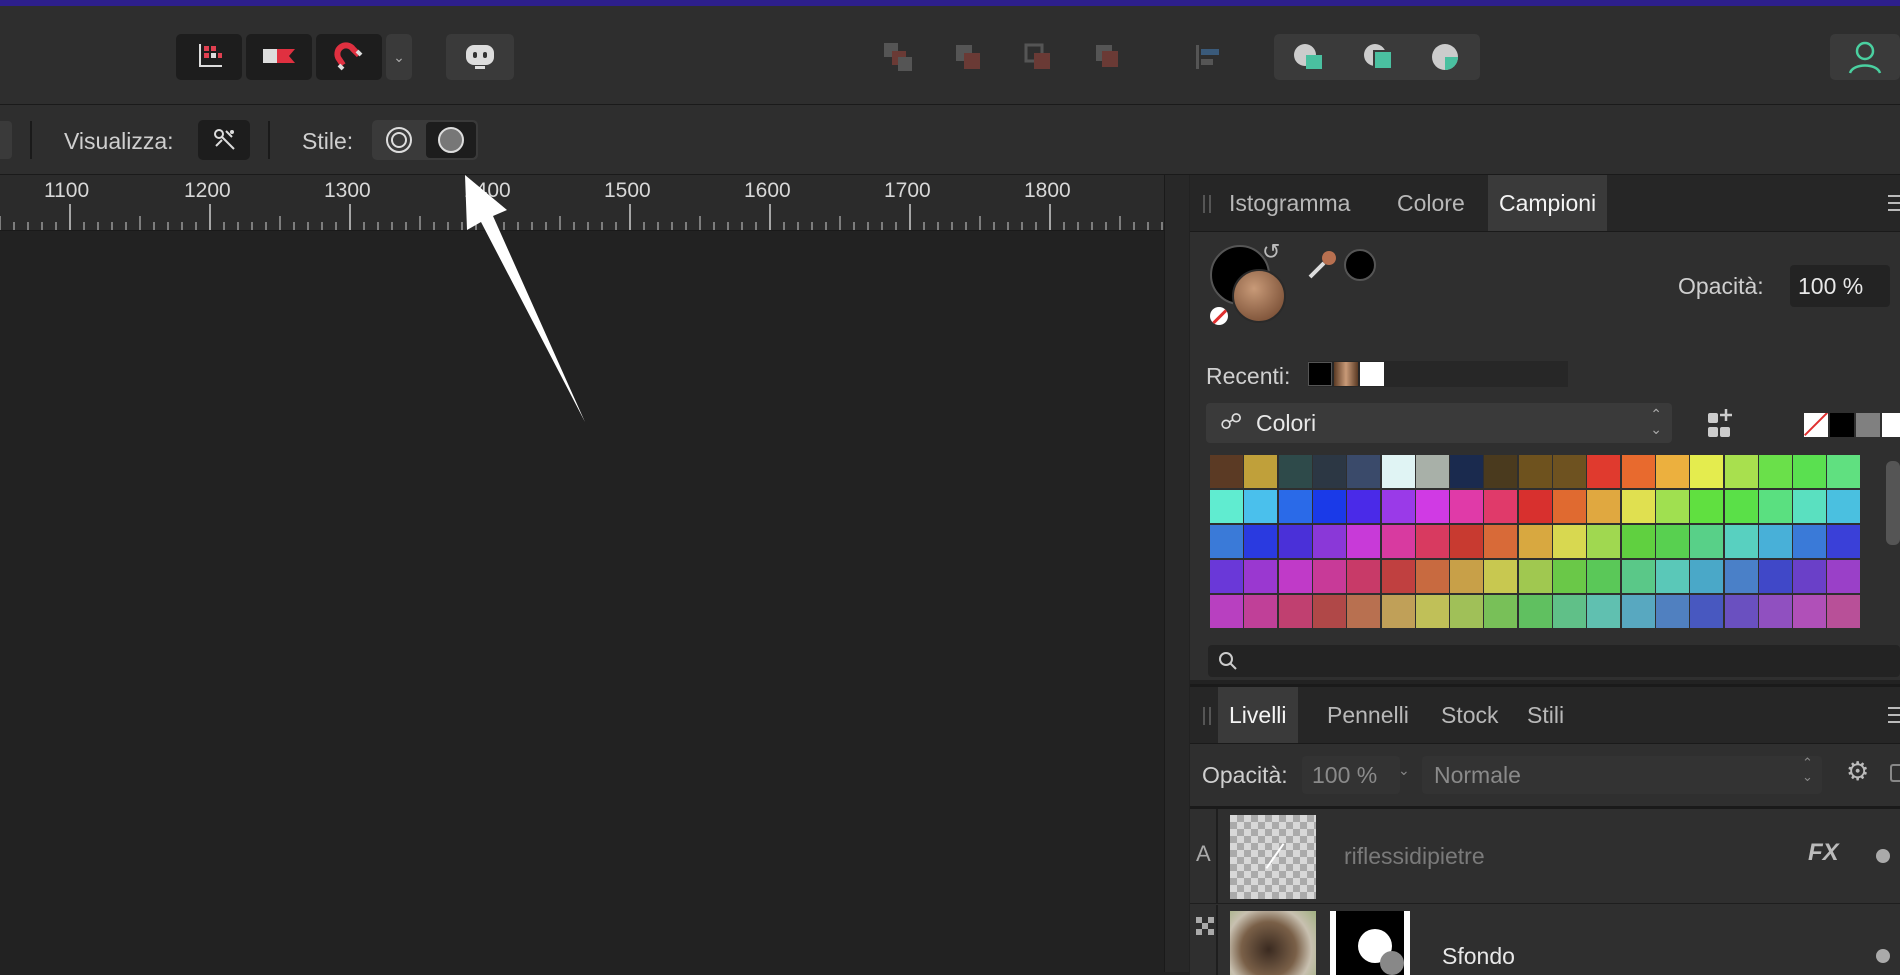 The image size is (1900, 975). I want to click on context-toolbar-edge-control, so click(6, 140).